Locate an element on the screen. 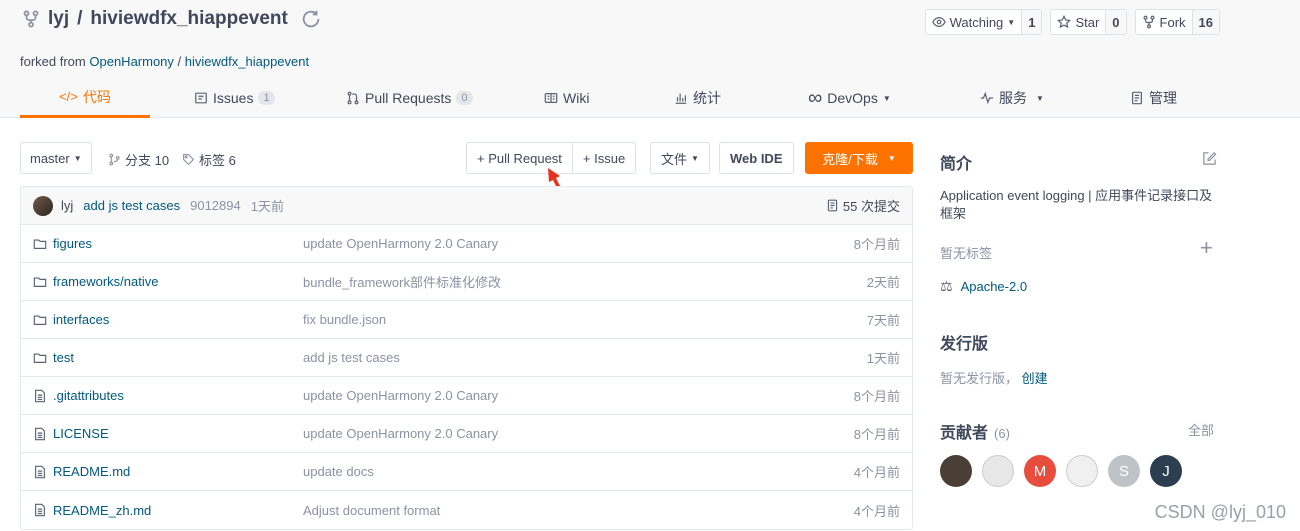 The image size is (1300, 531). pull-requests-badge: 0 is located at coordinates (464, 98).